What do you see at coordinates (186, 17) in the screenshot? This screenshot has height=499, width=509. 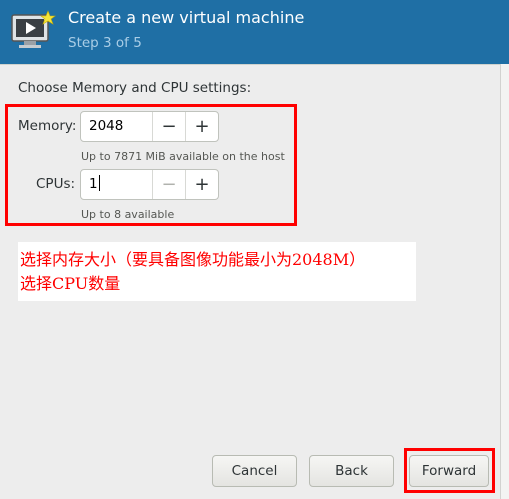 I see `wizard-title: Create a new virtual machine` at bounding box center [186, 17].